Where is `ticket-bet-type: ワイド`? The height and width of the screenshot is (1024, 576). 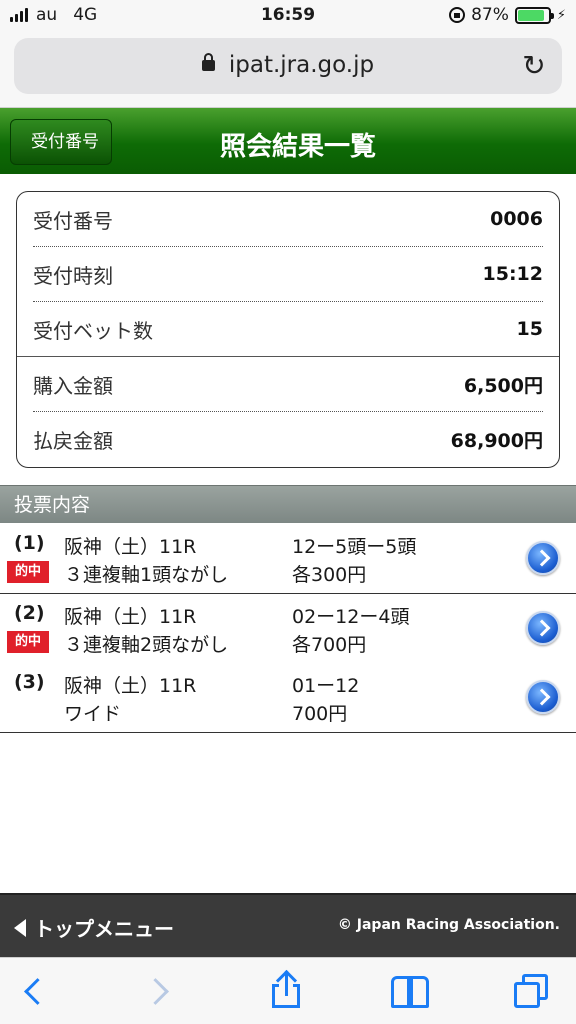 ticket-bet-type: ワイド is located at coordinates (93, 714).